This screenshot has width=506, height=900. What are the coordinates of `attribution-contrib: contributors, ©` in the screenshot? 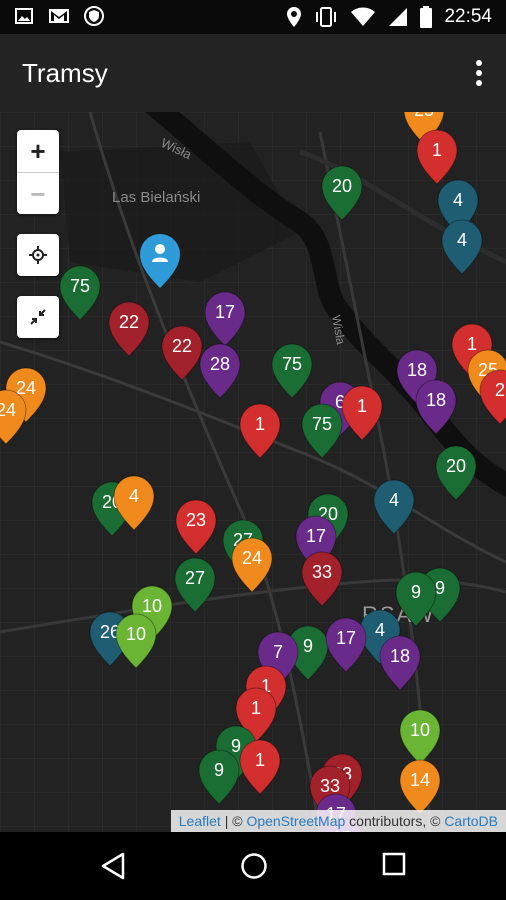 It's located at (395, 821).